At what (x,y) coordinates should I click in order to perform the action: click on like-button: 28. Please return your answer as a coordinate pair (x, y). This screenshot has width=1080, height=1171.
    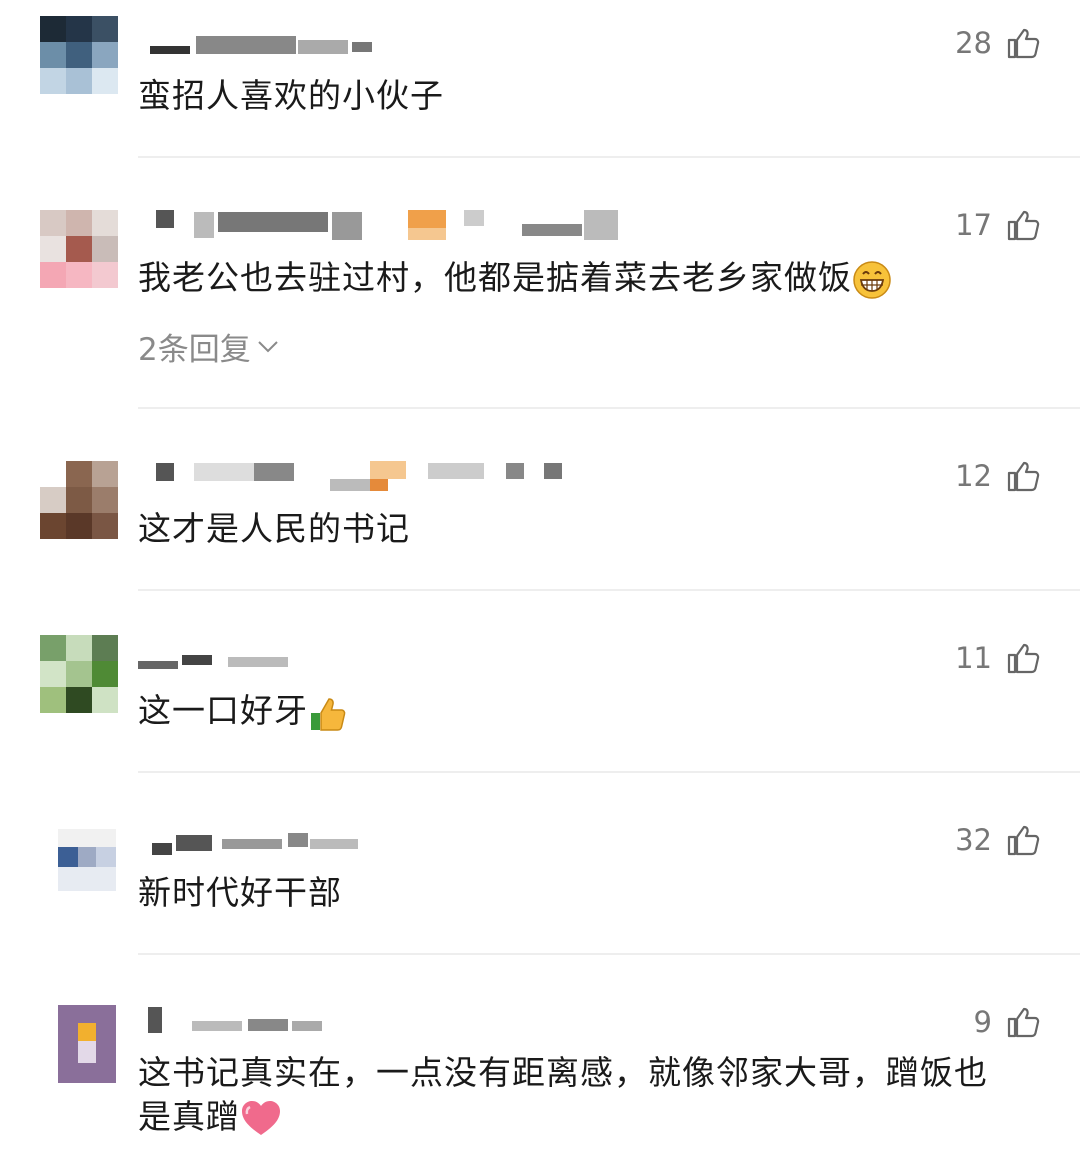
    Looking at the image, I should click on (997, 43).